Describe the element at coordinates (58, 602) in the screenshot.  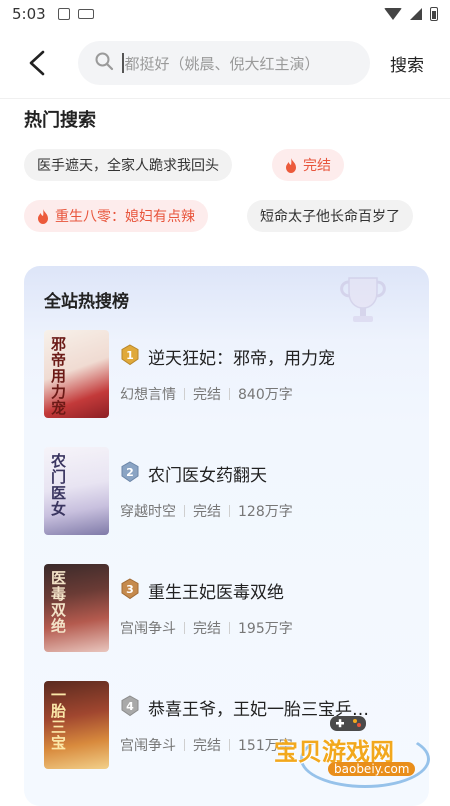
I see `cover-title-art: 医毒双绝` at that location.